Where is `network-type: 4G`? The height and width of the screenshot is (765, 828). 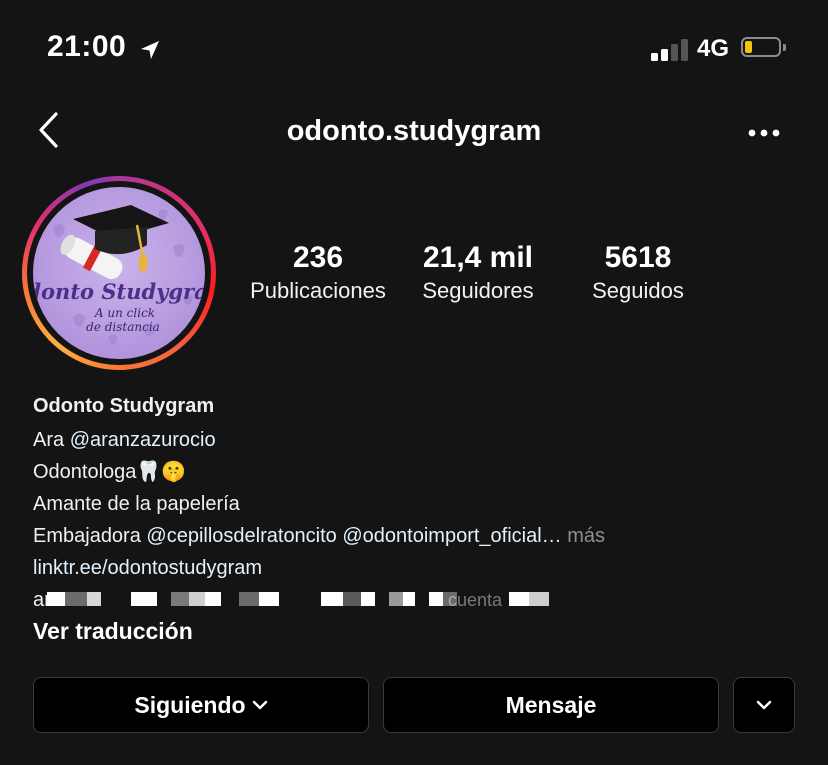
network-type: 4G is located at coordinates (713, 48).